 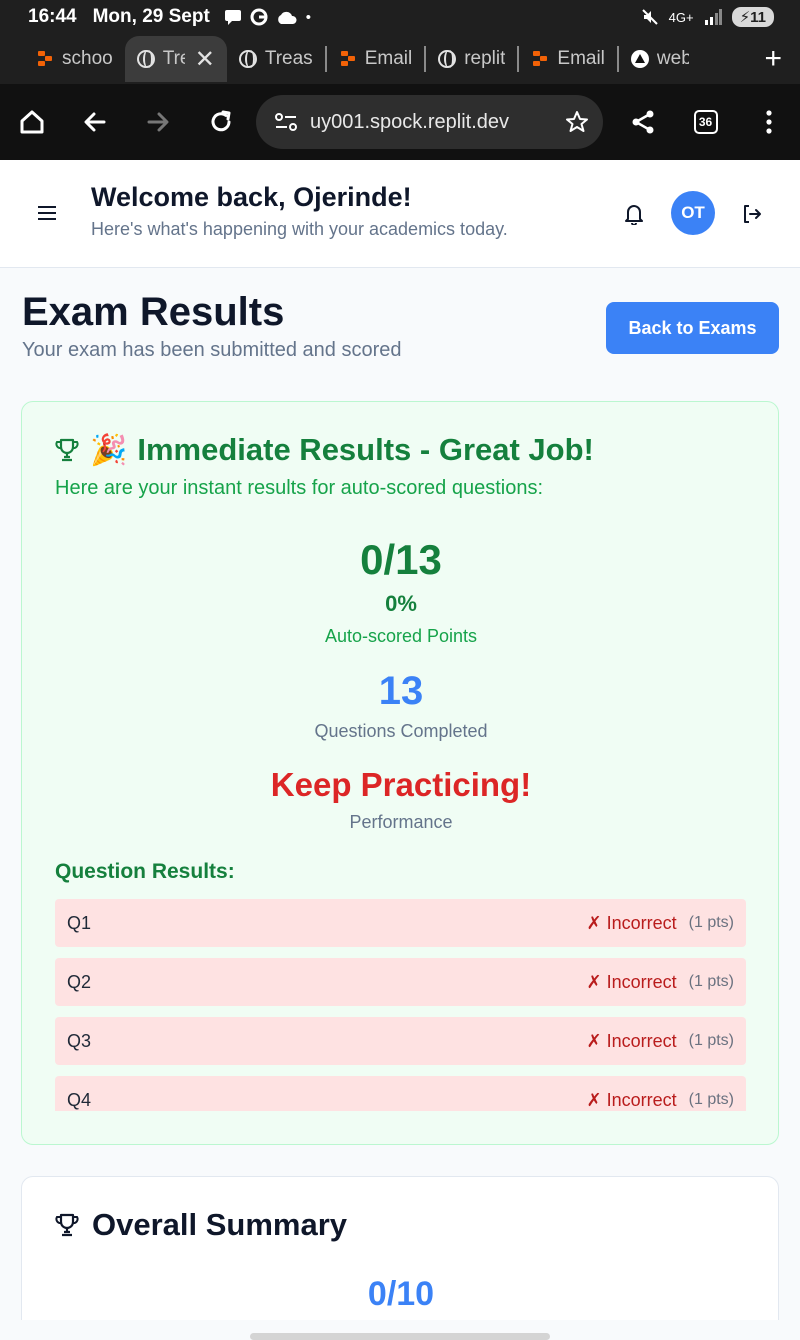 I want to click on site-settings-icon, so click(x=286, y=122).